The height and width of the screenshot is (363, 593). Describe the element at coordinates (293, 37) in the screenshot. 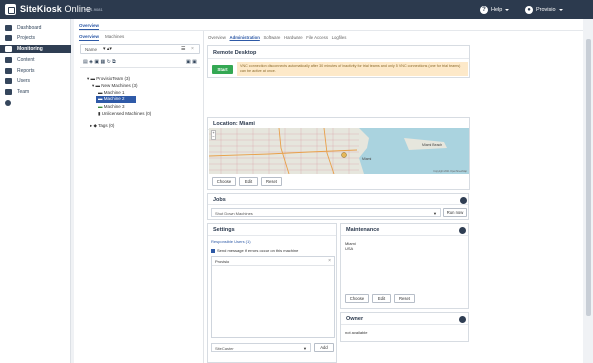

I see `subtab-hardware: Hardware` at that location.